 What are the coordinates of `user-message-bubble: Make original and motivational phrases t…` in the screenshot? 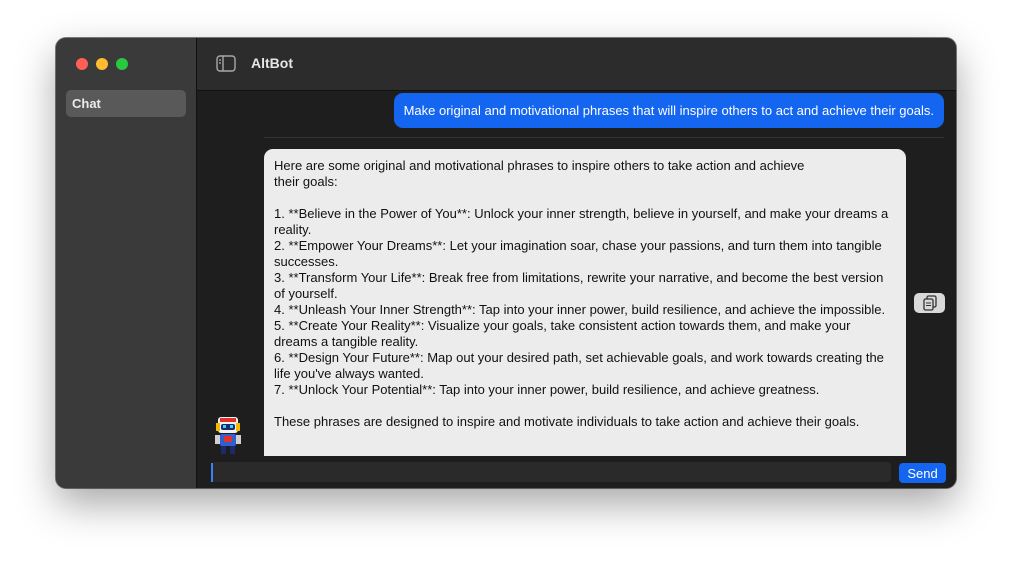 It's located at (668, 110).